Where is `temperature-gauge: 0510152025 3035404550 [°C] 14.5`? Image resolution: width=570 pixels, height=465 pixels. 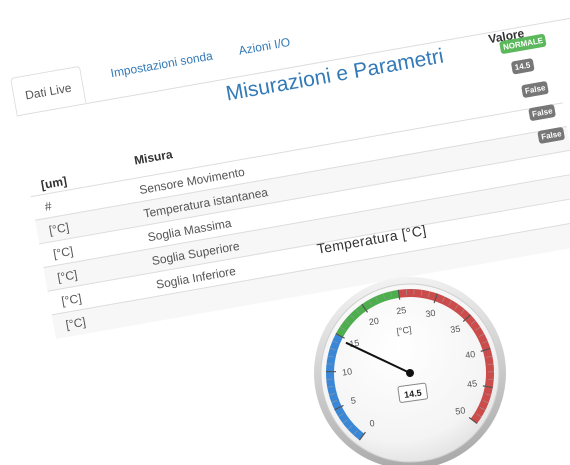
temperature-gauge: 0510152025 3035404550 [°C] 14.5 is located at coordinates (410, 371).